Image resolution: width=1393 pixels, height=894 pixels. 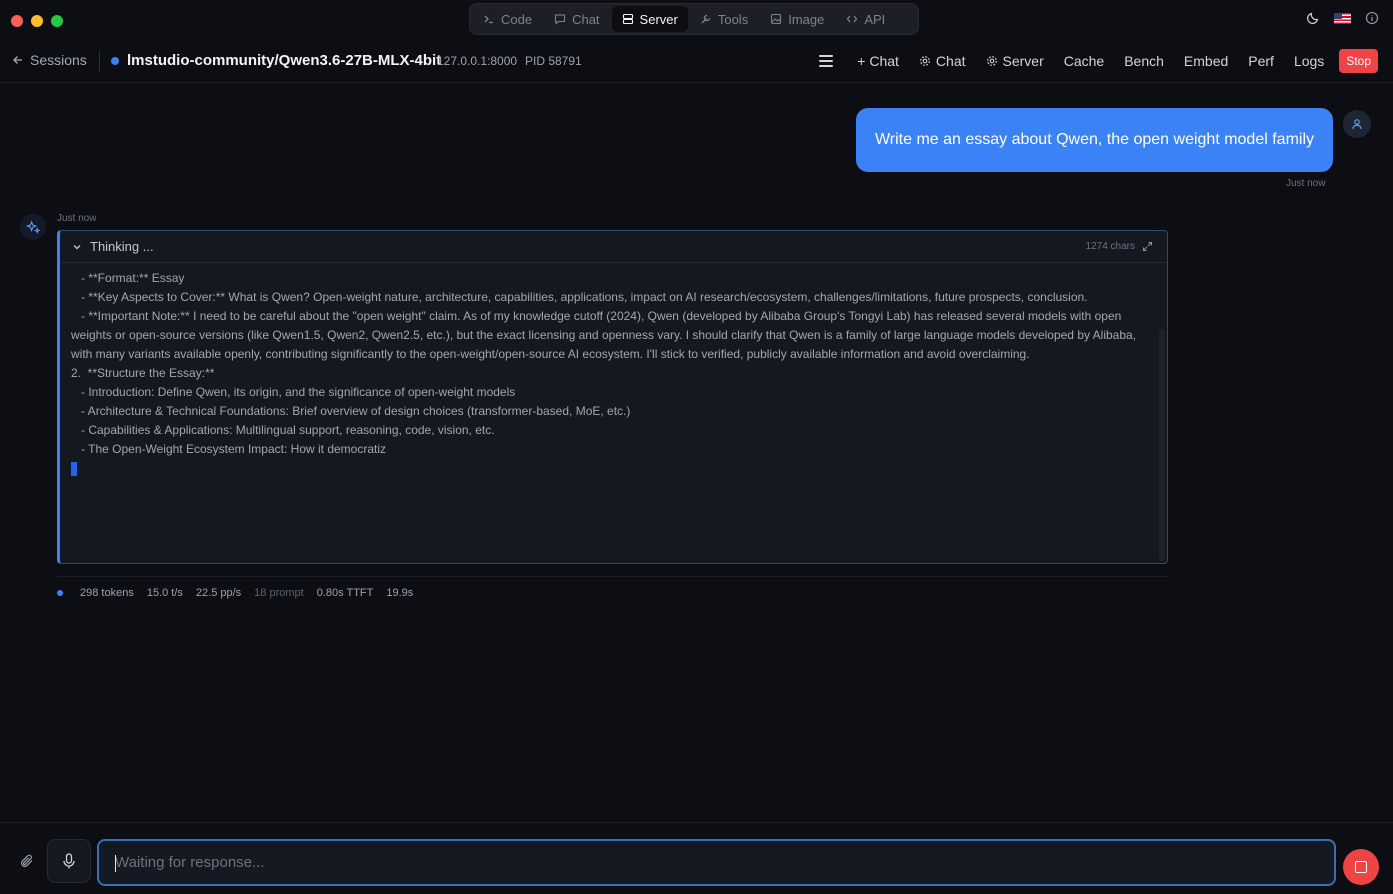 What do you see at coordinates (1144, 61) in the screenshot?
I see `bench-button: Bench` at bounding box center [1144, 61].